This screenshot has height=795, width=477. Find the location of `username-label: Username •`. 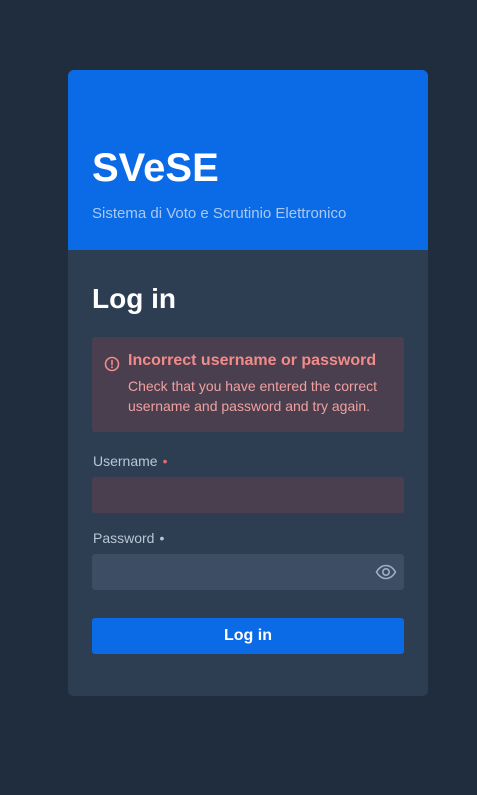

username-label: Username • is located at coordinates (130, 461).